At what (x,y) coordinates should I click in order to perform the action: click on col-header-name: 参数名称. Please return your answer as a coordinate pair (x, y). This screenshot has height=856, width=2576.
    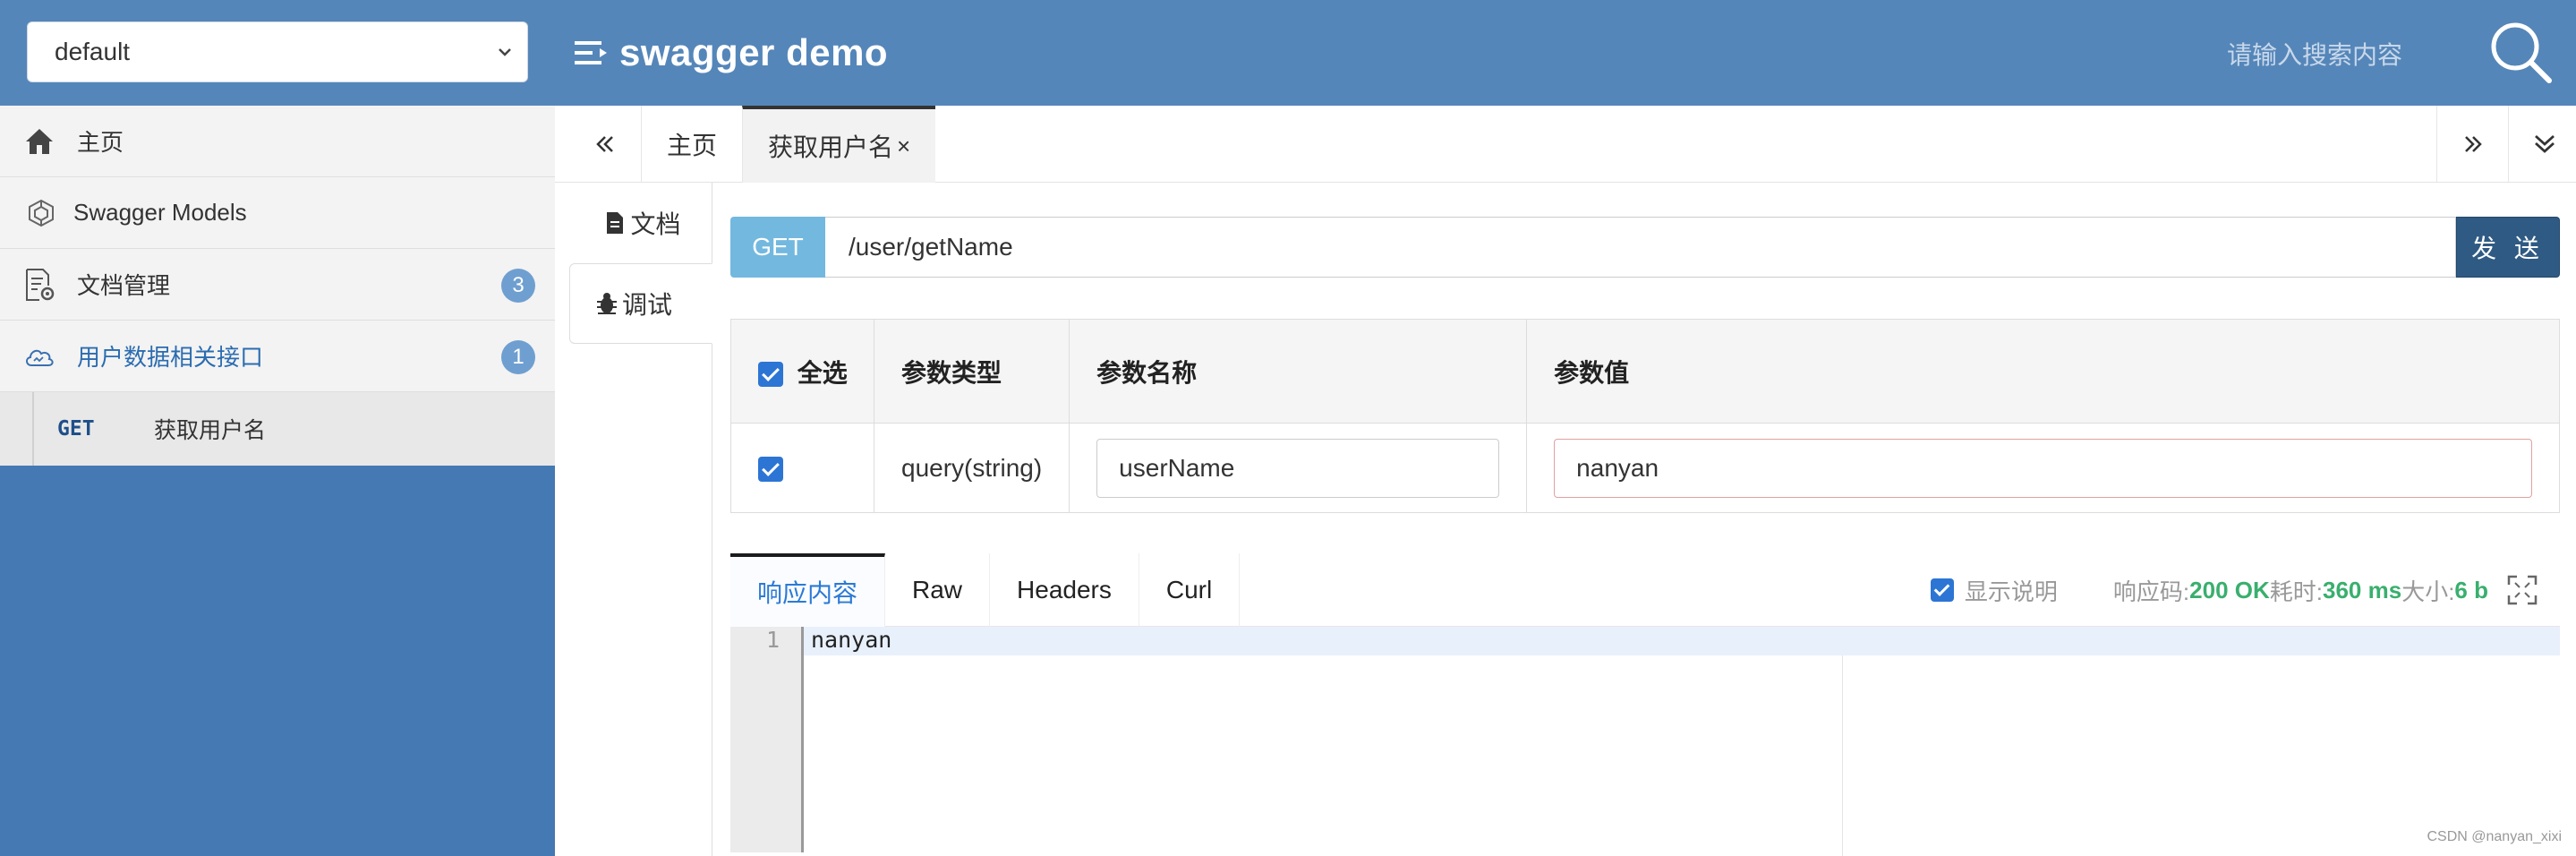
    Looking at the image, I should click on (1298, 372).